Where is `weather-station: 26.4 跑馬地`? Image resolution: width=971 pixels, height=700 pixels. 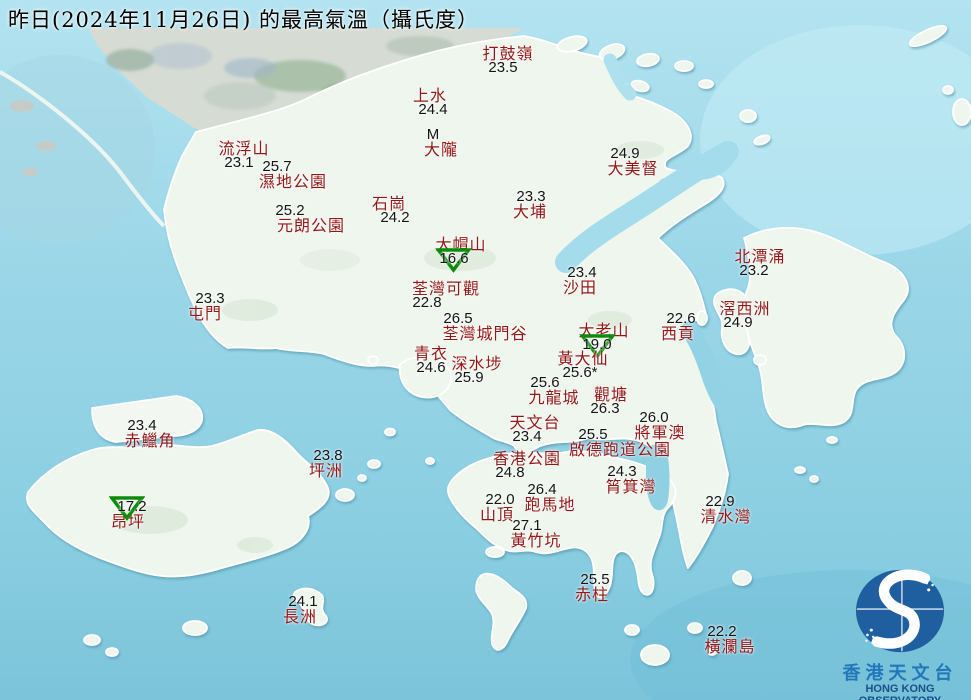 weather-station: 26.4 跑馬地 is located at coordinates (550, 498).